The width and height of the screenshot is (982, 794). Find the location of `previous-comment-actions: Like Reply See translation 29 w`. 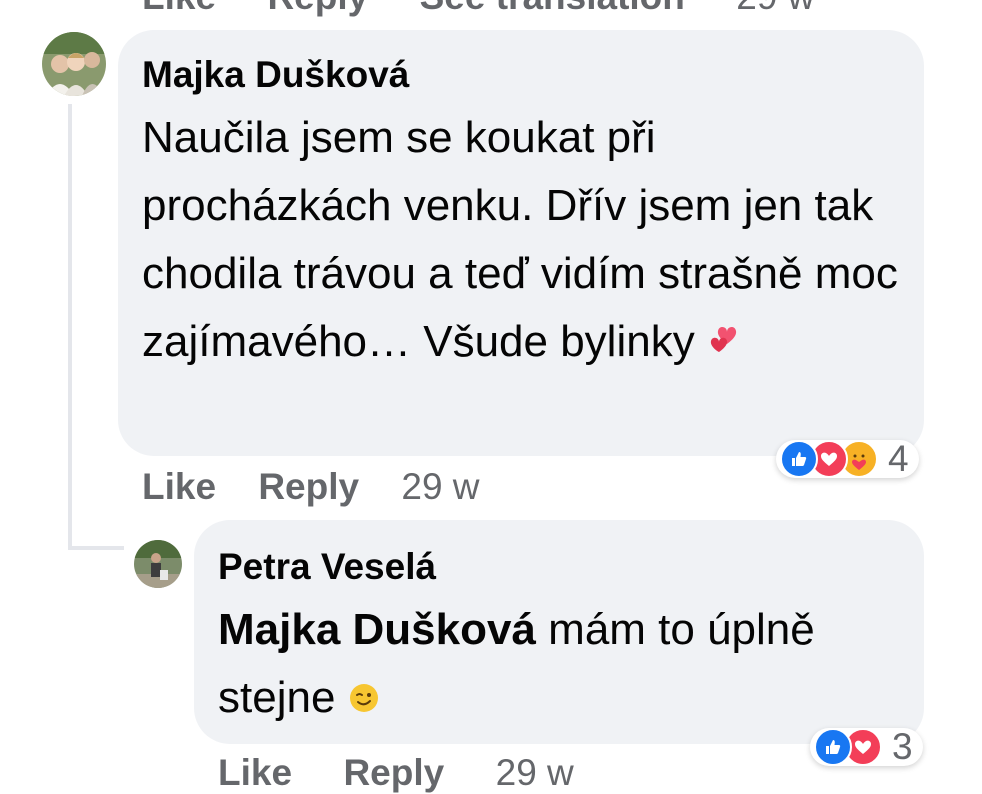

previous-comment-actions: Like Reply See translation 29 w is located at coordinates (478, 9).